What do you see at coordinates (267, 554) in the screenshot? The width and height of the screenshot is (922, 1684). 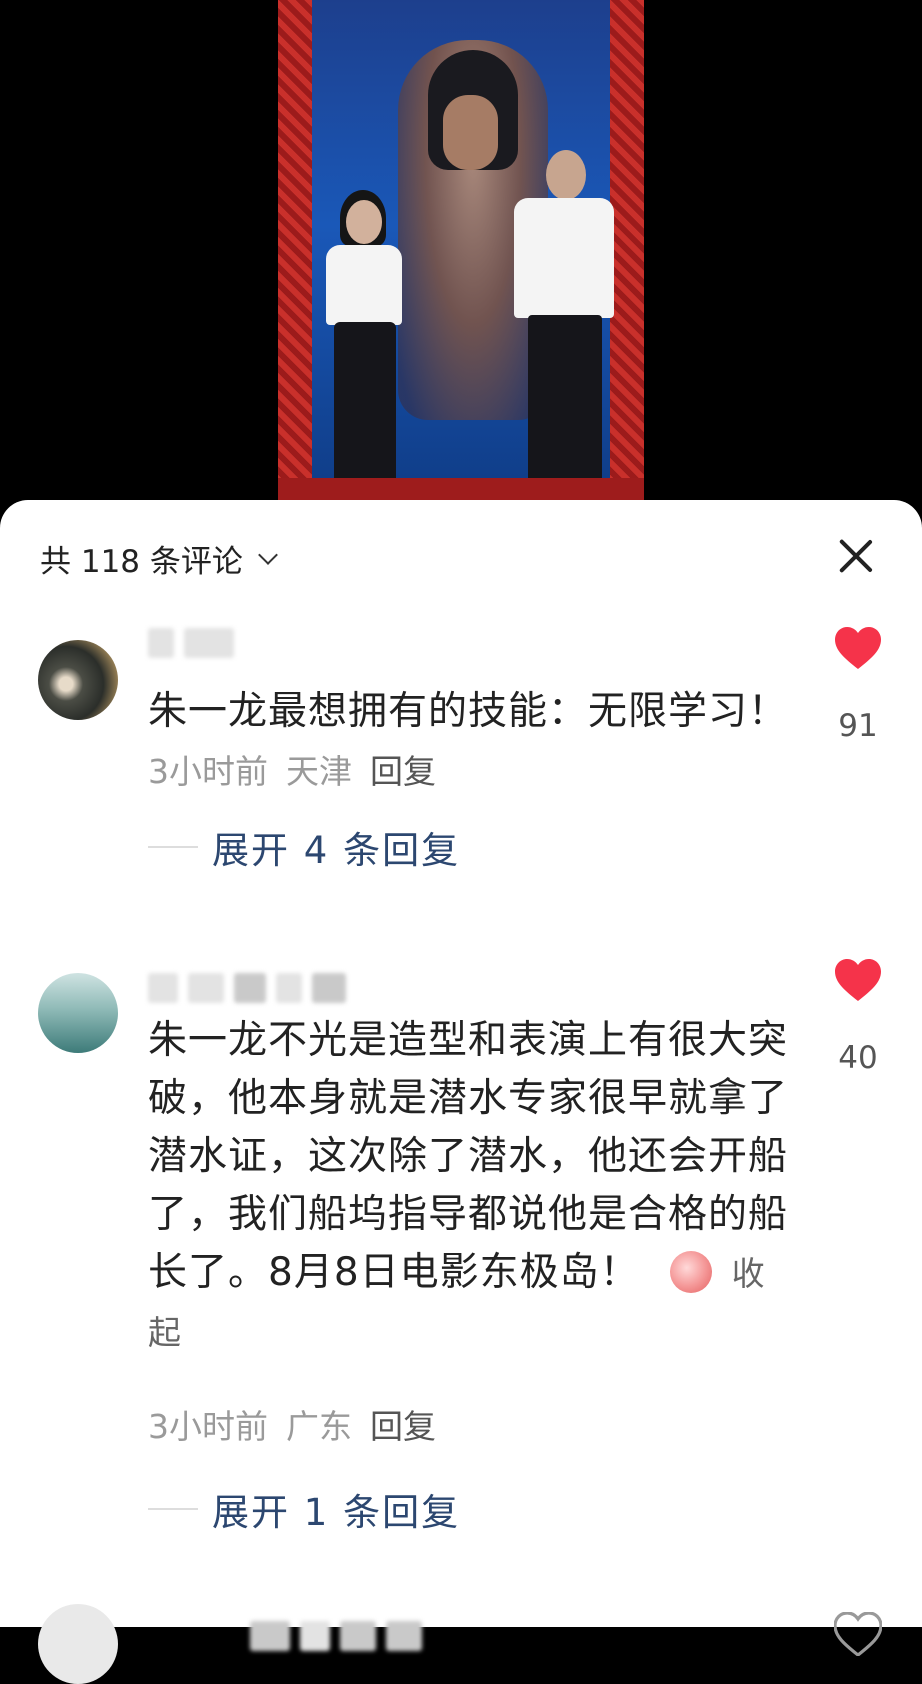 I see `chevron-down-icon` at bounding box center [267, 554].